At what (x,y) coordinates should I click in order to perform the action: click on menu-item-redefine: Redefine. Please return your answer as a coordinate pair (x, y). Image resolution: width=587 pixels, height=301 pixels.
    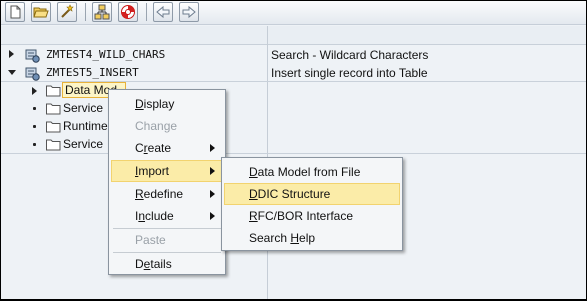
    Looking at the image, I should click on (167, 194).